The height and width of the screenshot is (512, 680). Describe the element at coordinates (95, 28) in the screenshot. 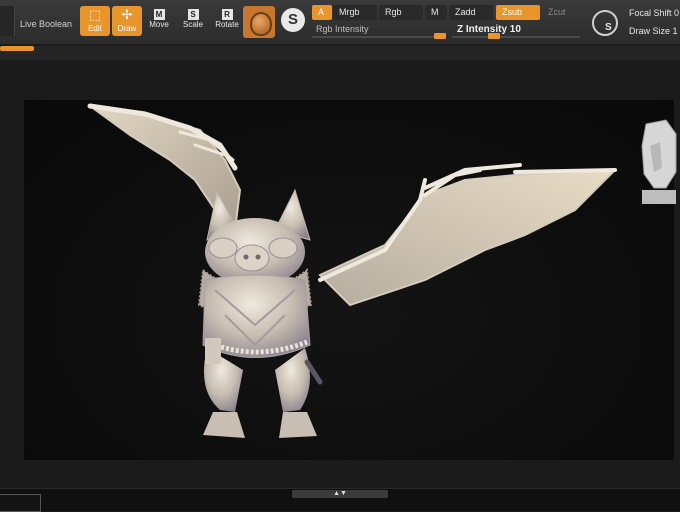

I see `edit-label: Edit` at that location.